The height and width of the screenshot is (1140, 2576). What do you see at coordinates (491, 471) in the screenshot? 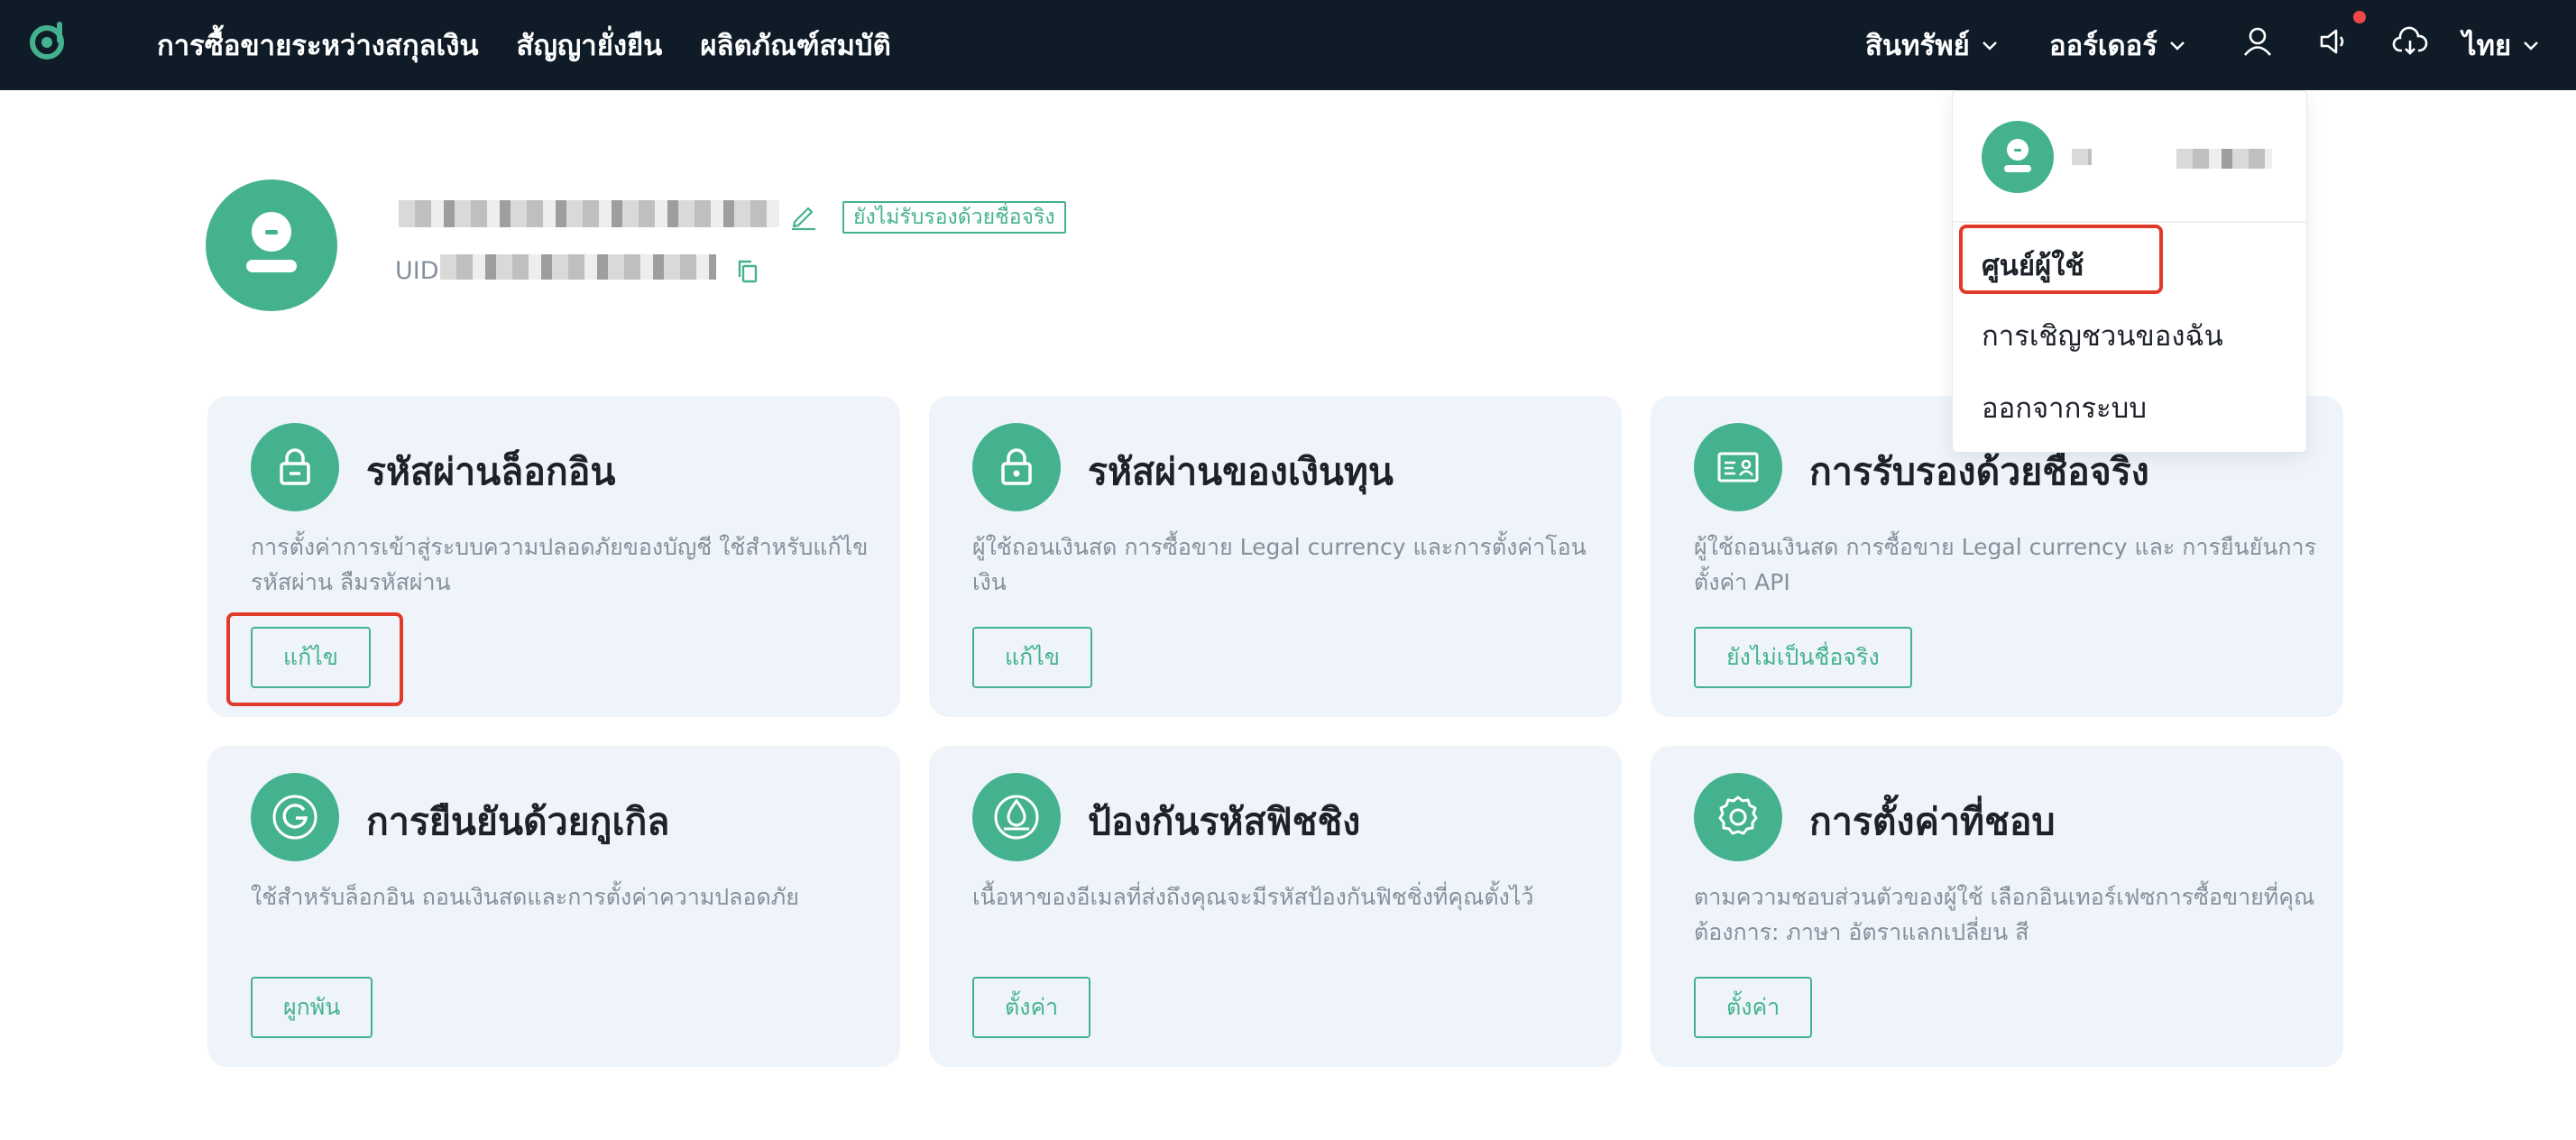
I see `card-title: รหัสผ่านล็อกอิน` at bounding box center [491, 471].